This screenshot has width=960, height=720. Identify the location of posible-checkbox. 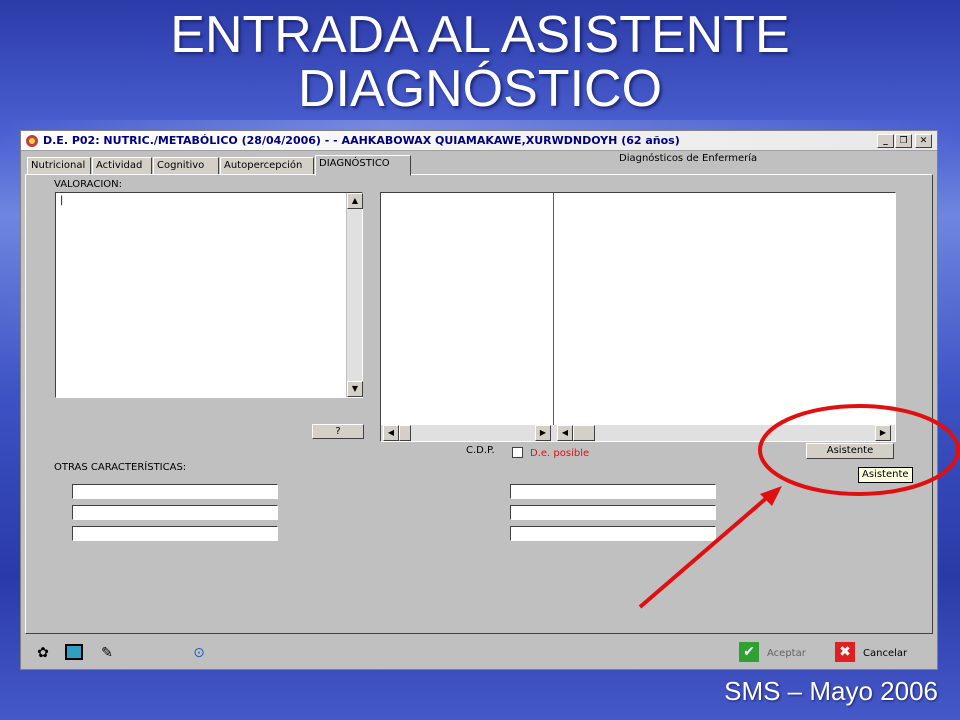
(517, 452).